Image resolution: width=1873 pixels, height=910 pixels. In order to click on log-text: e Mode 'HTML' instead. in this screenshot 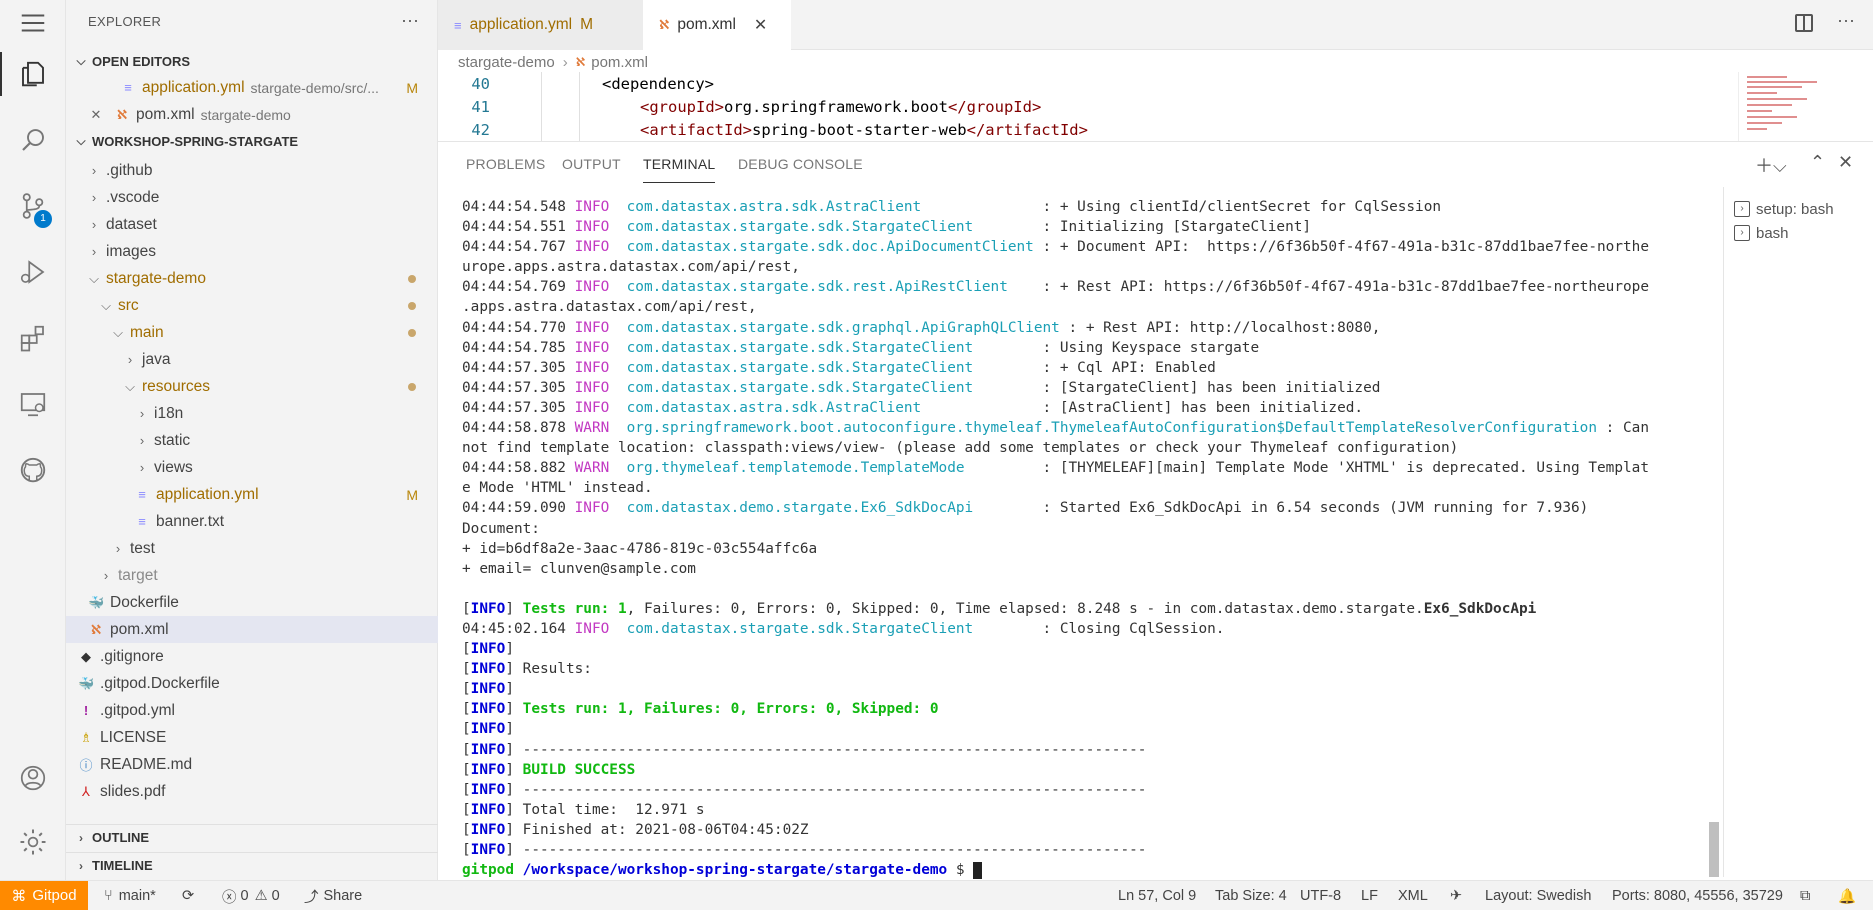, I will do `click(557, 488)`.